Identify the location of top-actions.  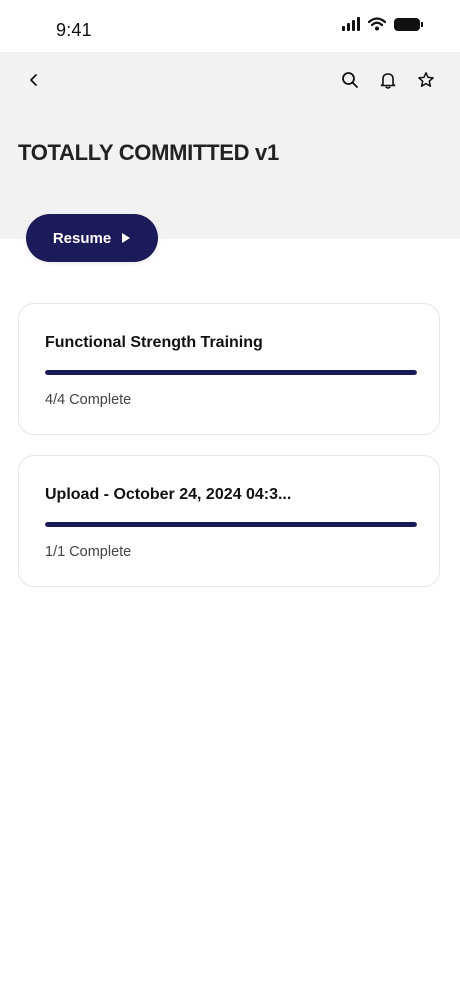
(388, 80).